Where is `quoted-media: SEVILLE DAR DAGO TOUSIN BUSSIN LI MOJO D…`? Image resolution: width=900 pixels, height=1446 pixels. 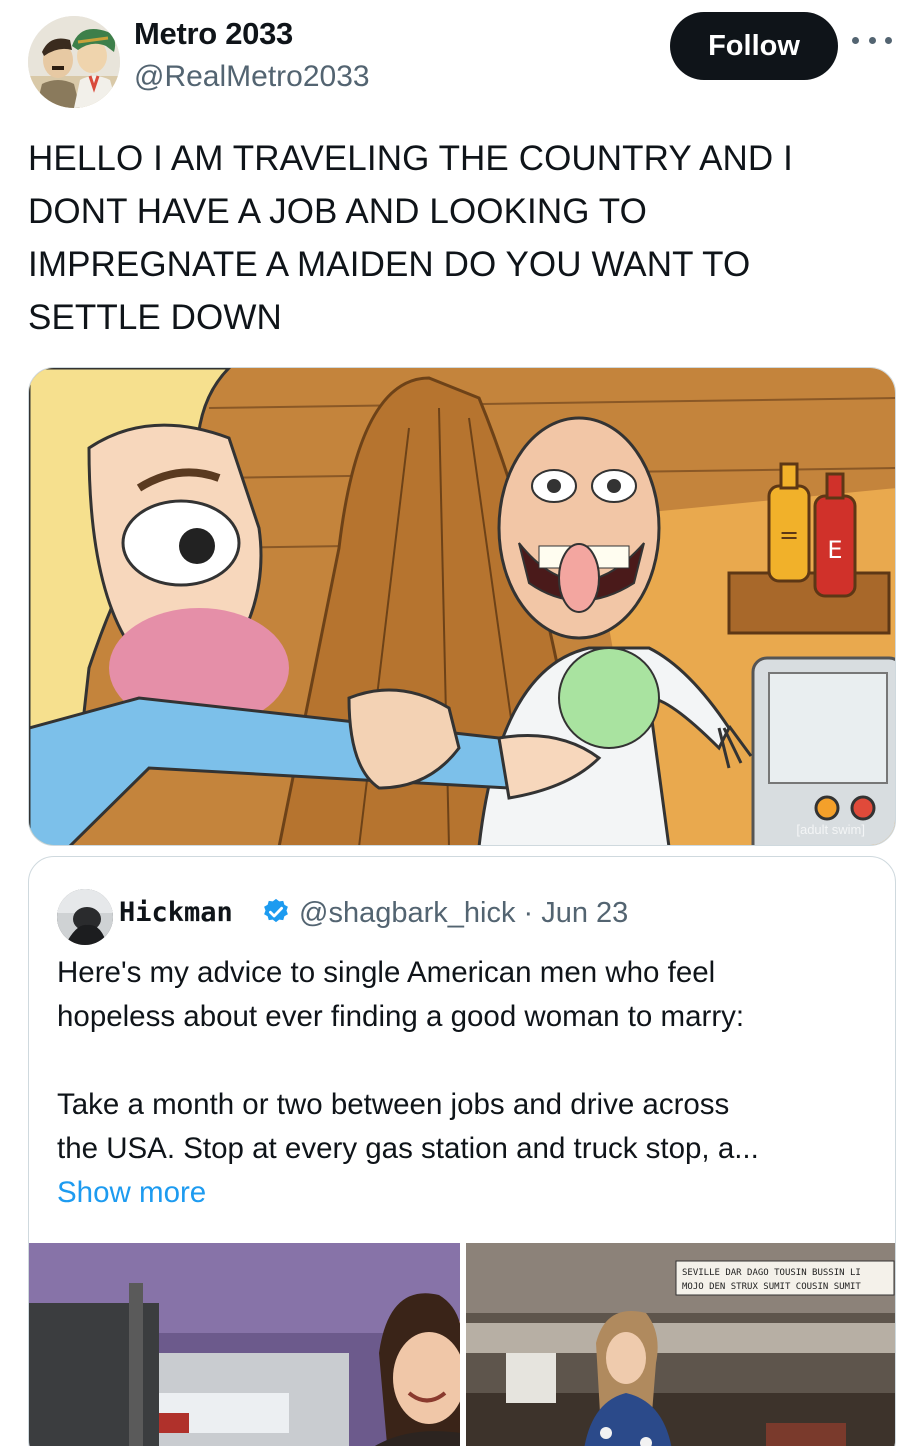
quoted-media: SEVILLE DAR DAGO TOUSIN BUSSIN LI MOJO D… is located at coordinates (462, 1344).